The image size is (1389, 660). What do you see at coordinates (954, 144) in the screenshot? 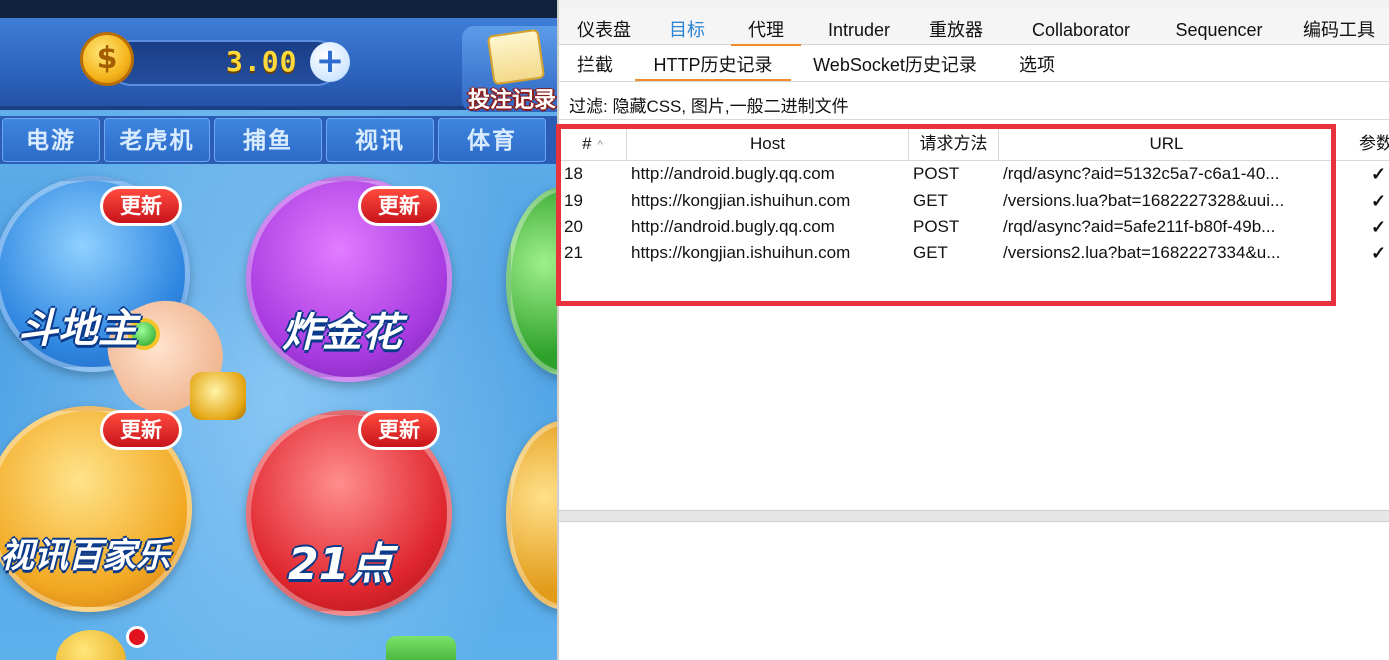
I see `column-header-method: 请求方法` at bounding box center [954, 144].